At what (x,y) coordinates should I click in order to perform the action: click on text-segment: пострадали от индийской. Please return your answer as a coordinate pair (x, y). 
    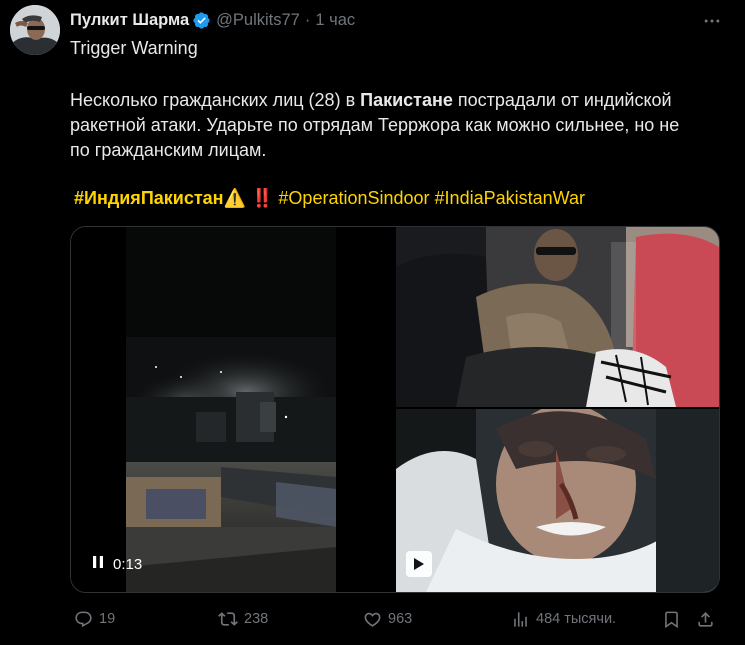
    Looking at the image, I should click on (562, 100).